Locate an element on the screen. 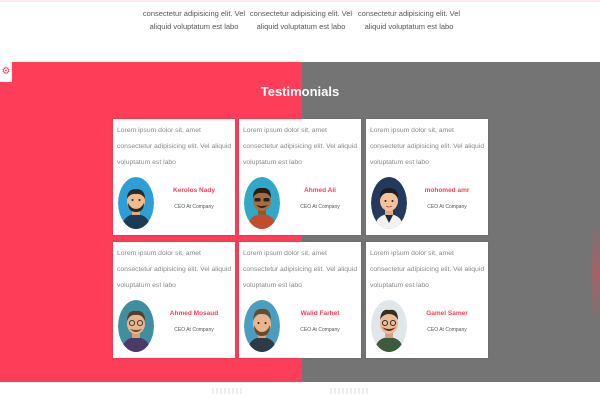 The width and height of the screenshot is (600, 400). testimonial-name: Gamel Samer is located at coordinates (447, 313).